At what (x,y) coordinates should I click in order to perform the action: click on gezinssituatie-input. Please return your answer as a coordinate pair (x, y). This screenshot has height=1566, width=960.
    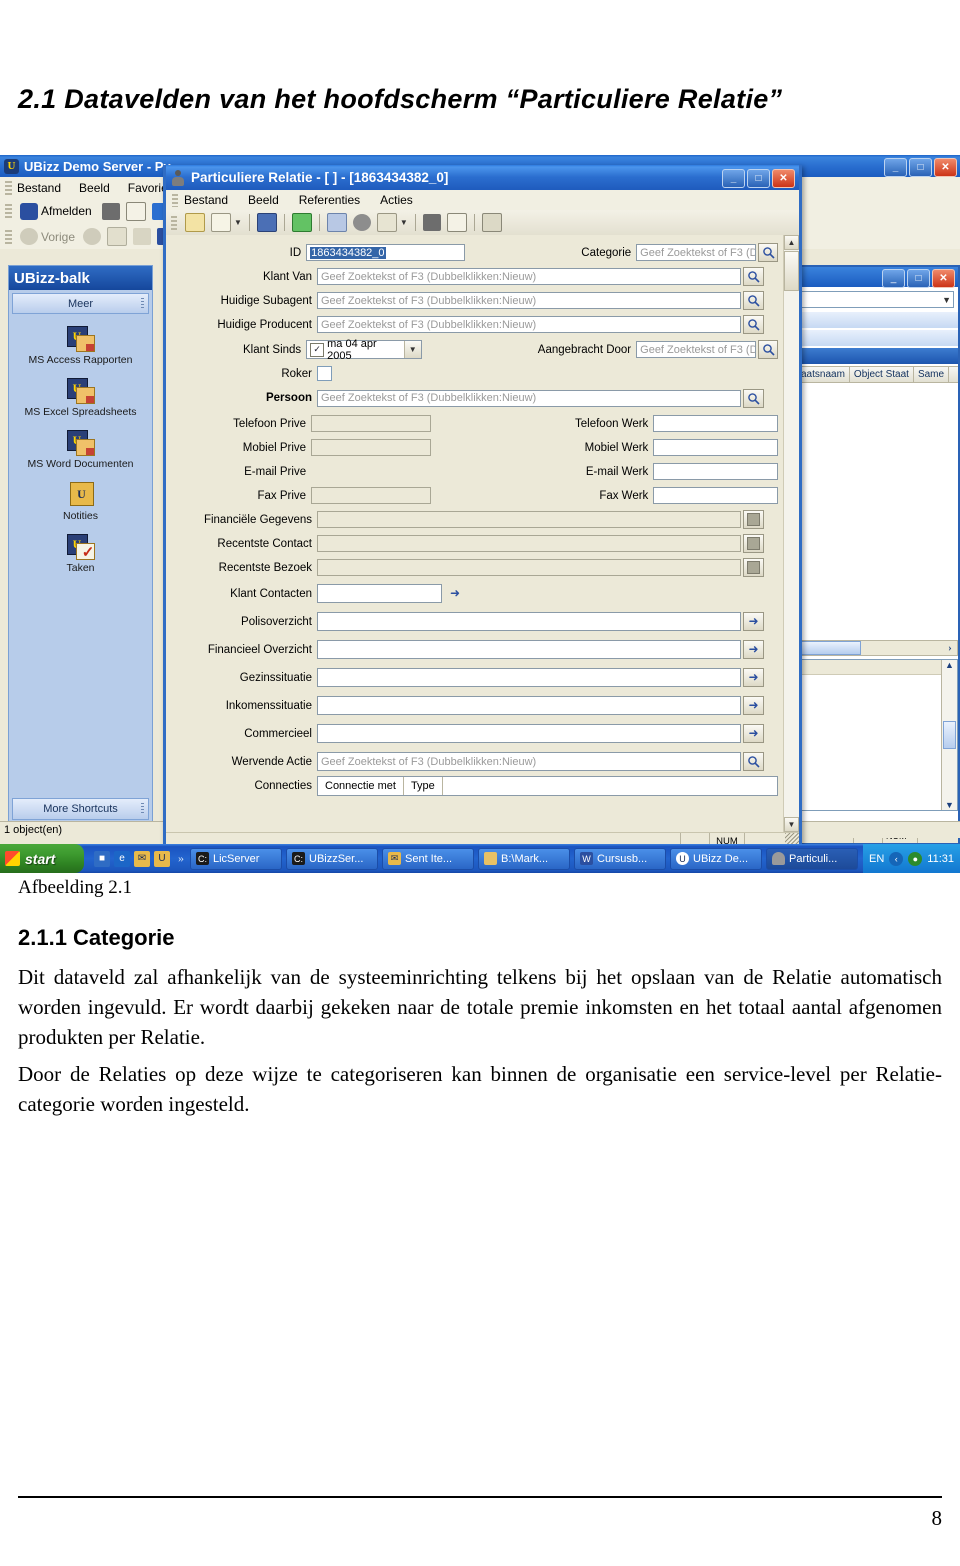
    Looking at the image, I should click on (529, 677).